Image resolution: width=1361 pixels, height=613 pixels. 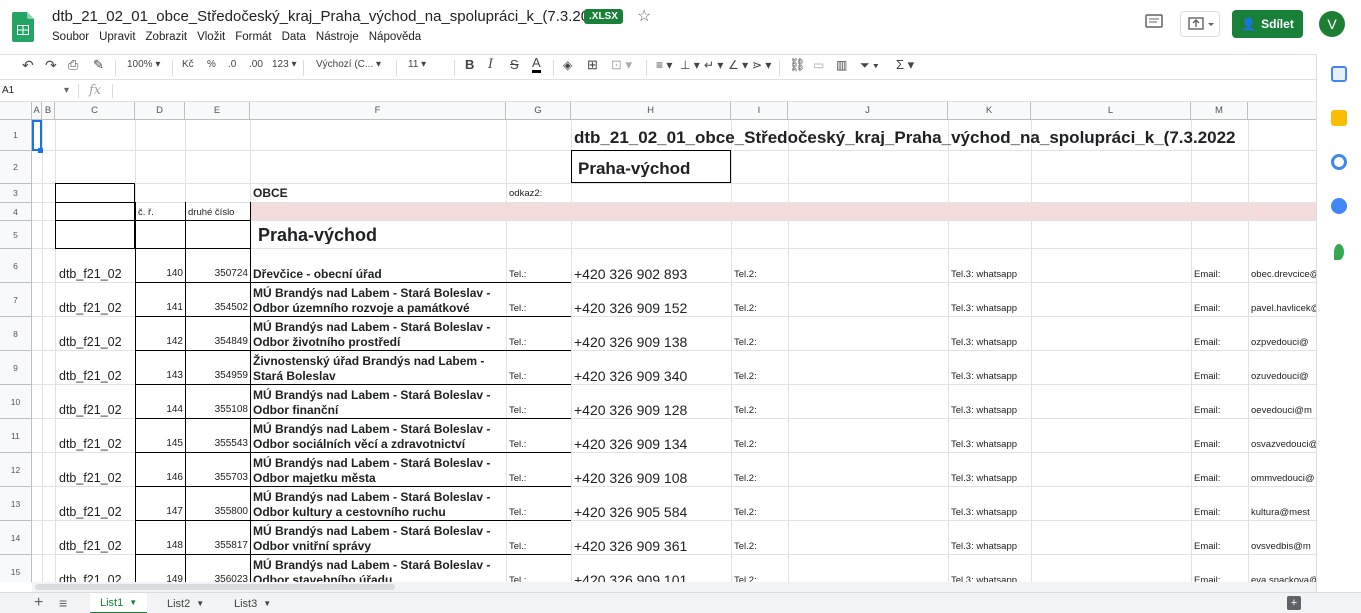 I want to click on comment-history-icon, so click(x=1155, y=23).